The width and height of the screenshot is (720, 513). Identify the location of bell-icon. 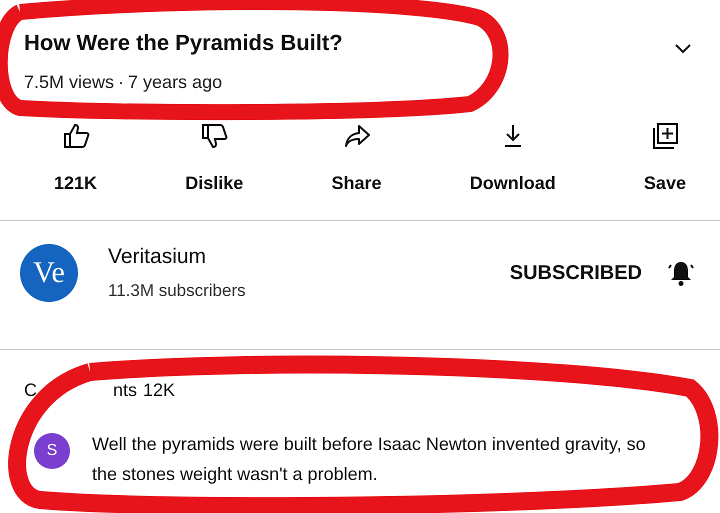
(681, 273).